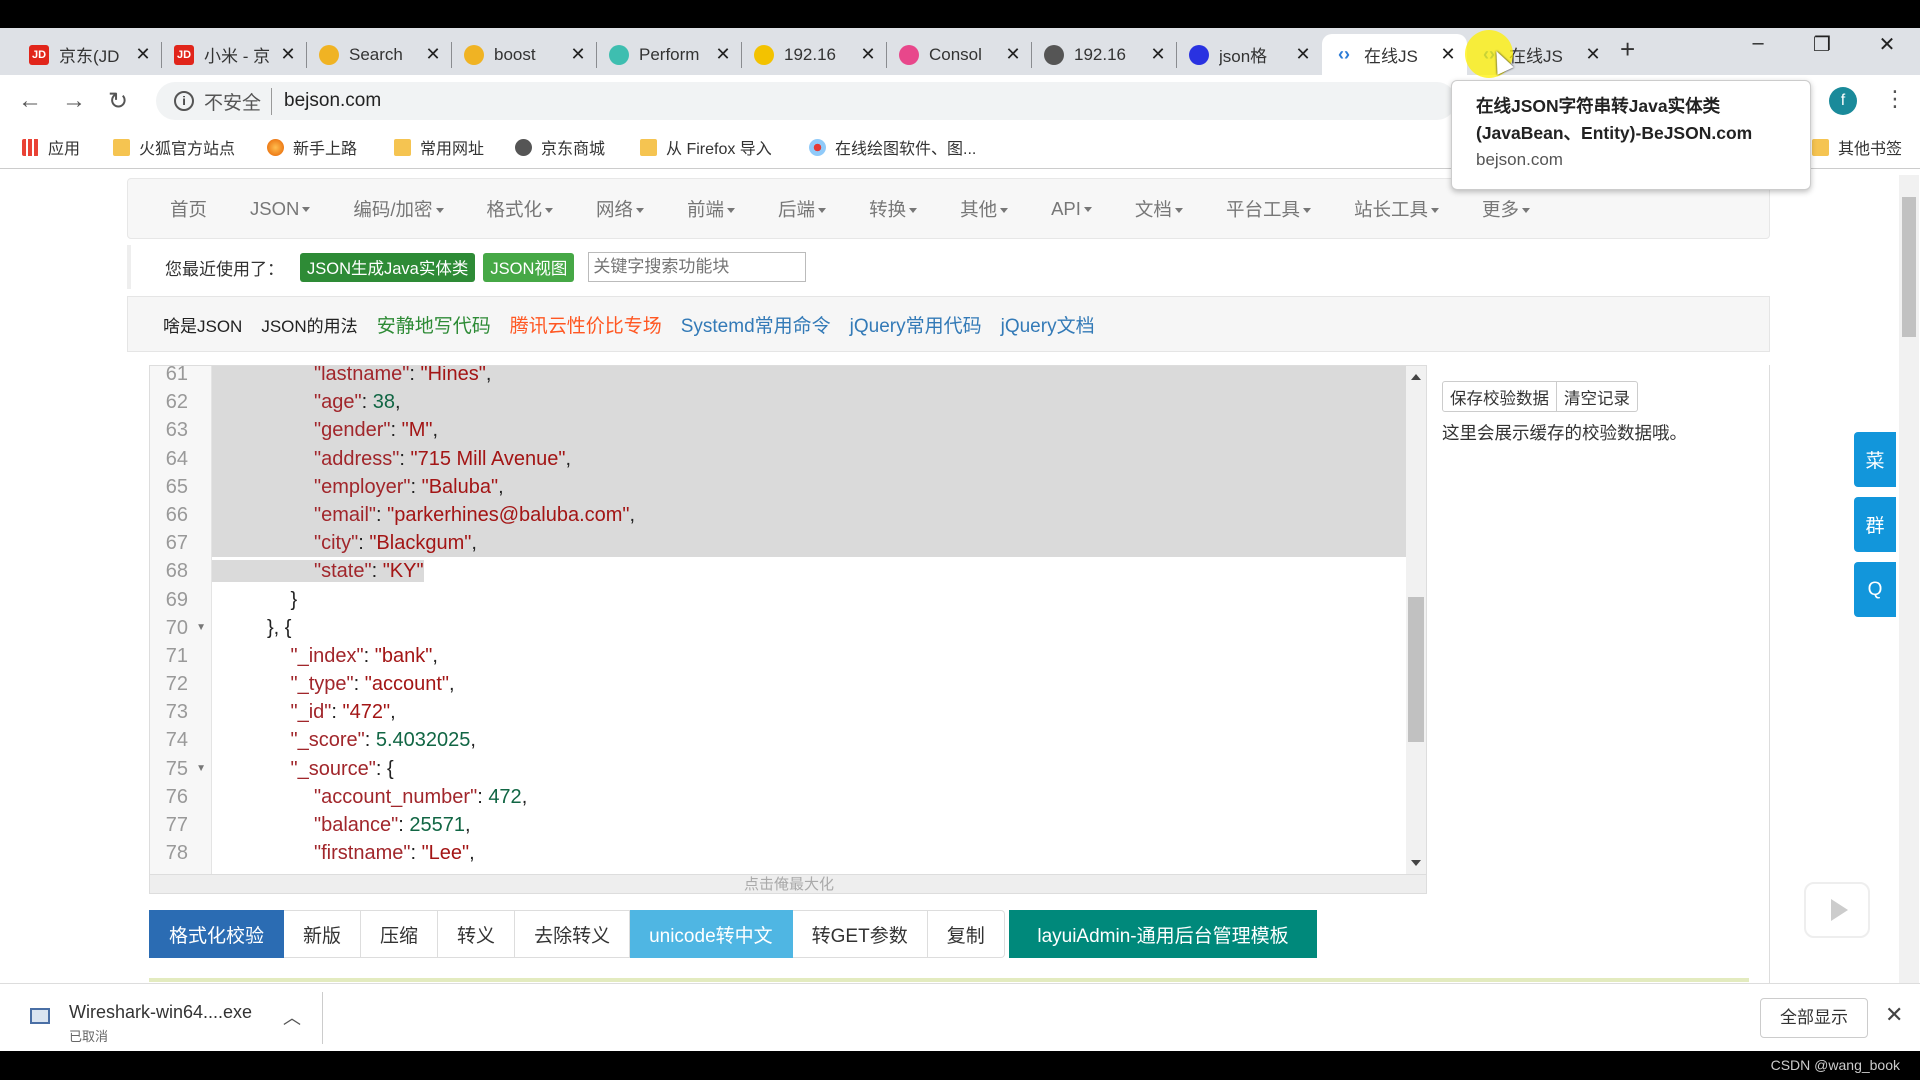 The width and height of the screenshot is (1920, 1080). I want to click on tab-7: 192.16 ✕, so click(1104, 54).